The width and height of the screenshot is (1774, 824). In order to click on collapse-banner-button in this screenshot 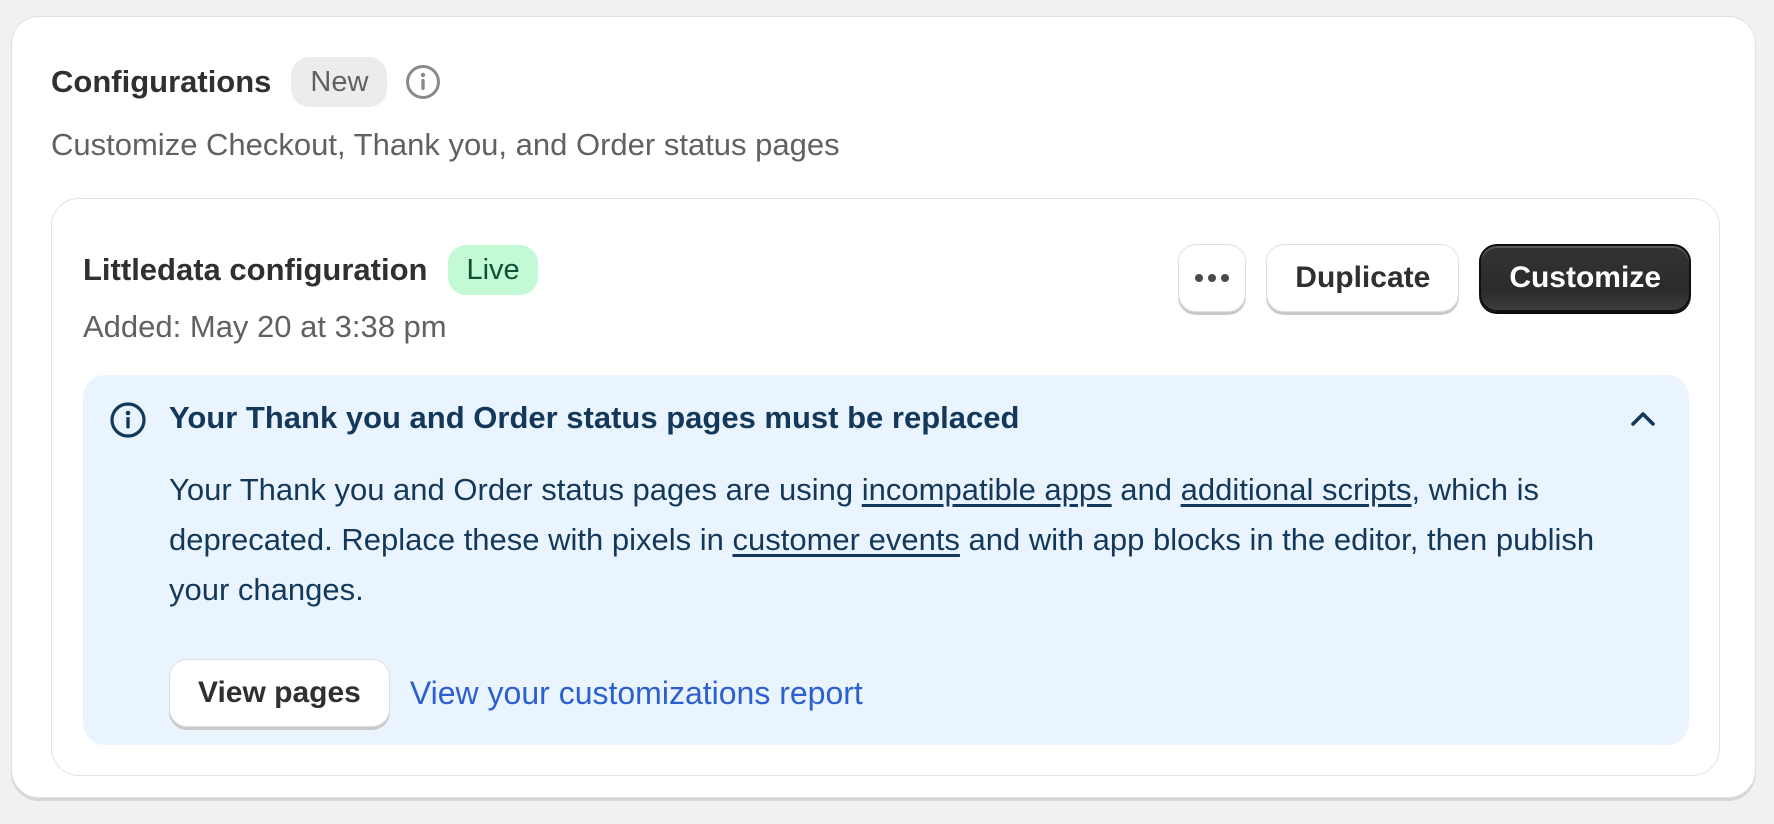, I will do `click(1643, 419)`.